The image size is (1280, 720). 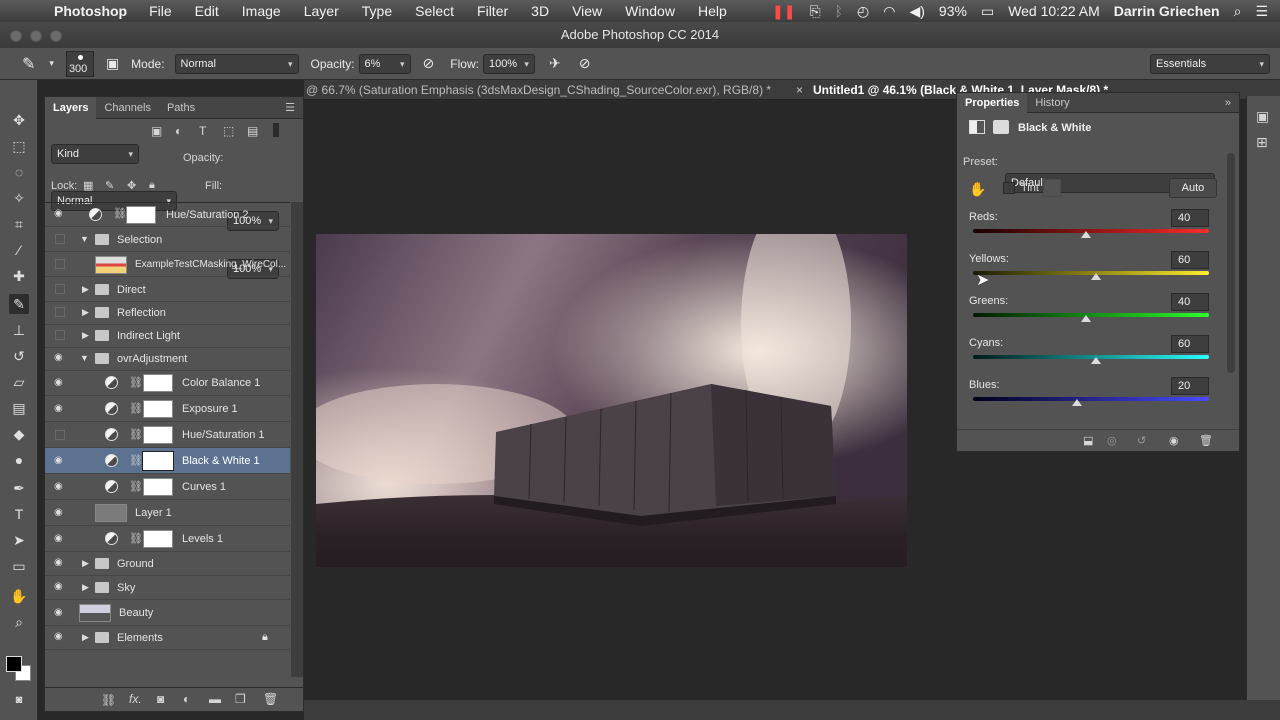 What do you see at coordinates (167, 409) in the screenshot?
I see `layer-row-exposure-1: ◉ ⛓ Exposure 1` at bounding box center [167, 409].